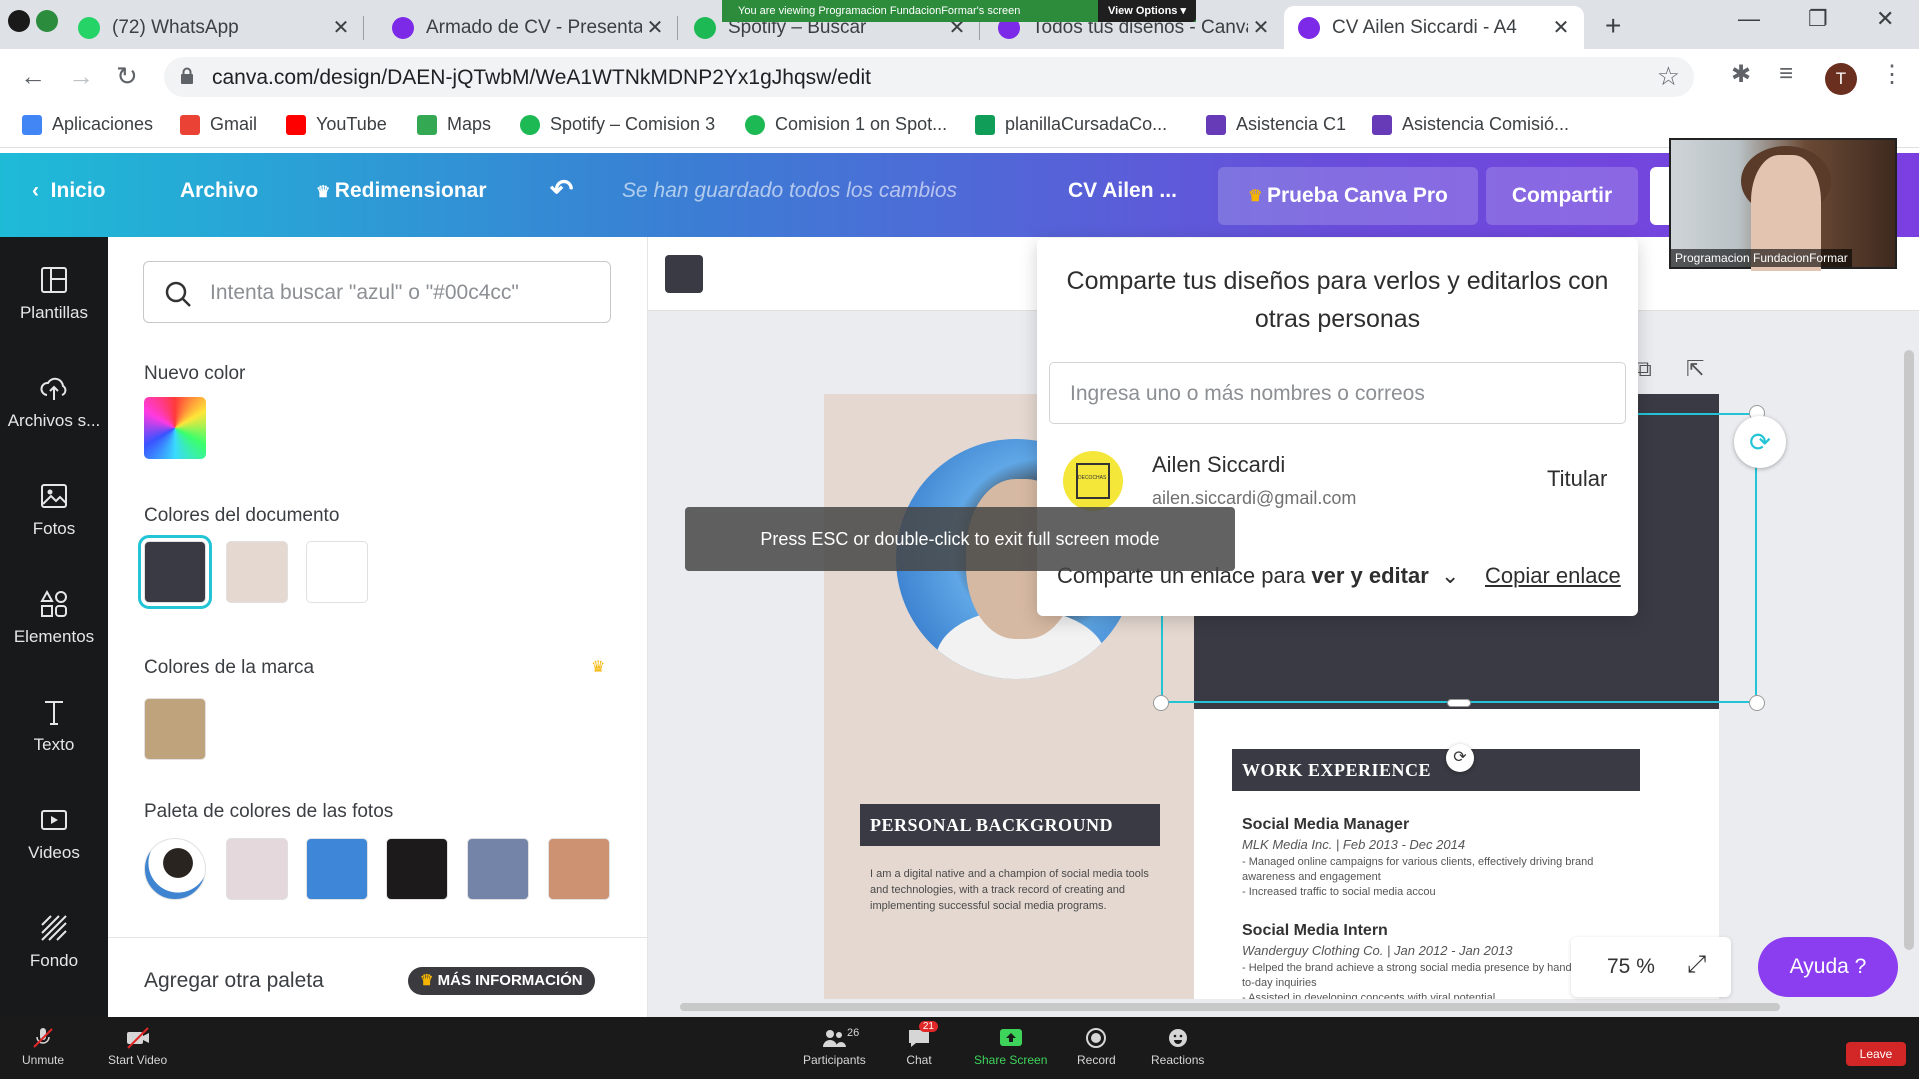 The width and height of the screenshot is (1919, 1079). What do you see at coordinates (54, 852) in the screenshot?
I see `sidebar-item-label: Videos` at bounding box center [54, 852].